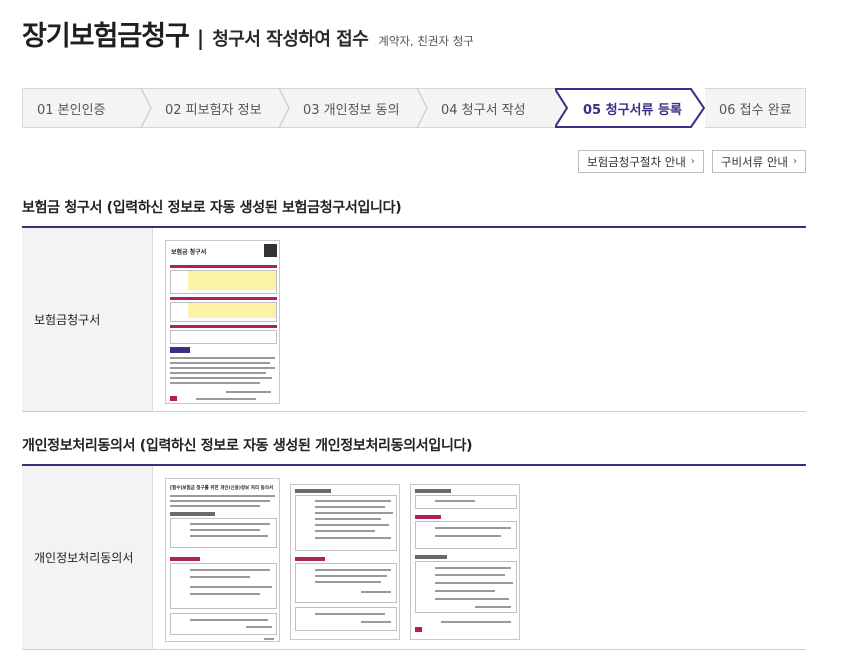  I want to click on claim-form-thumbnail: 보험금 청구서, so click(222, 322).